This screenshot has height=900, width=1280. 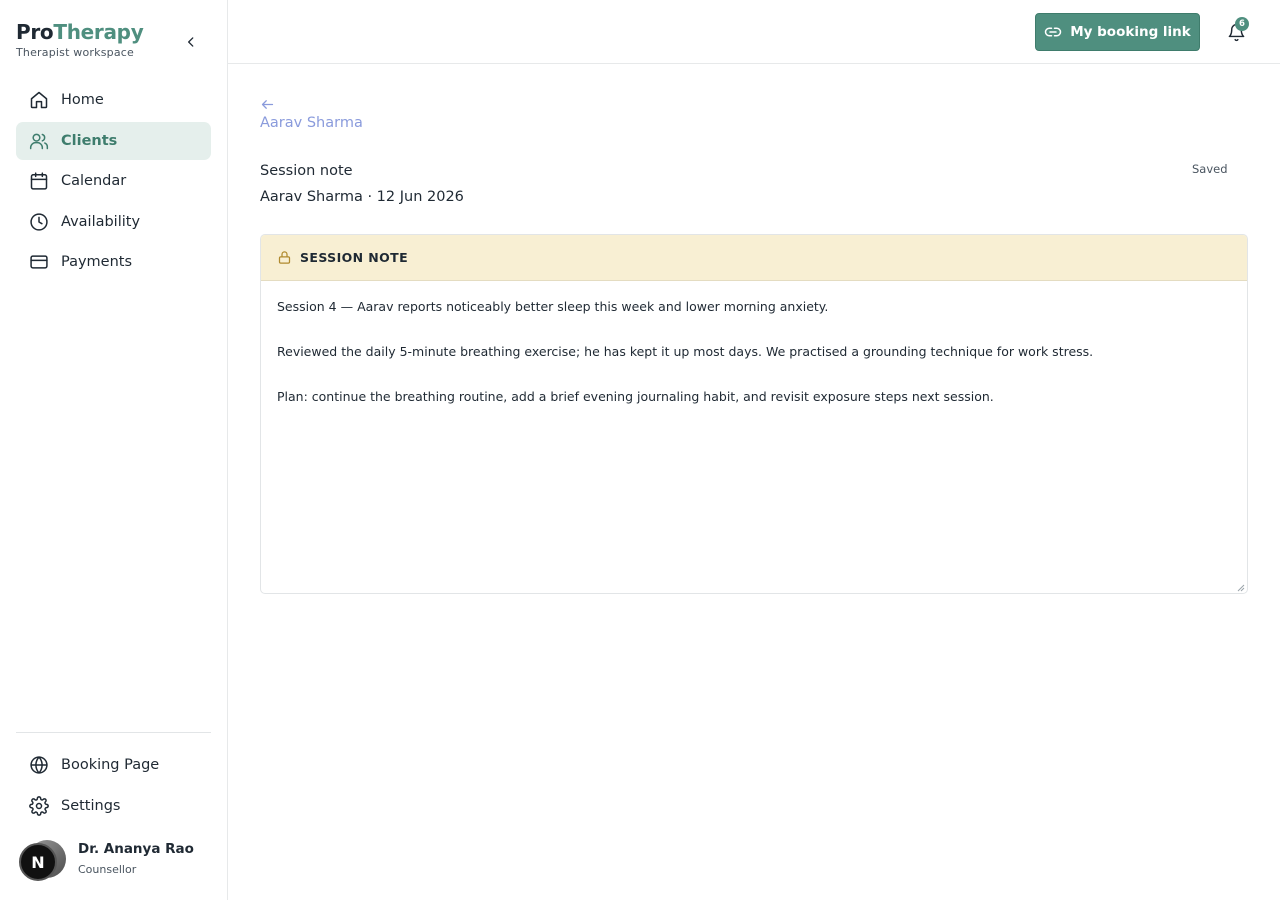 I want to click on sidebar-item-availability: Availability, so click(x=113, y=222).